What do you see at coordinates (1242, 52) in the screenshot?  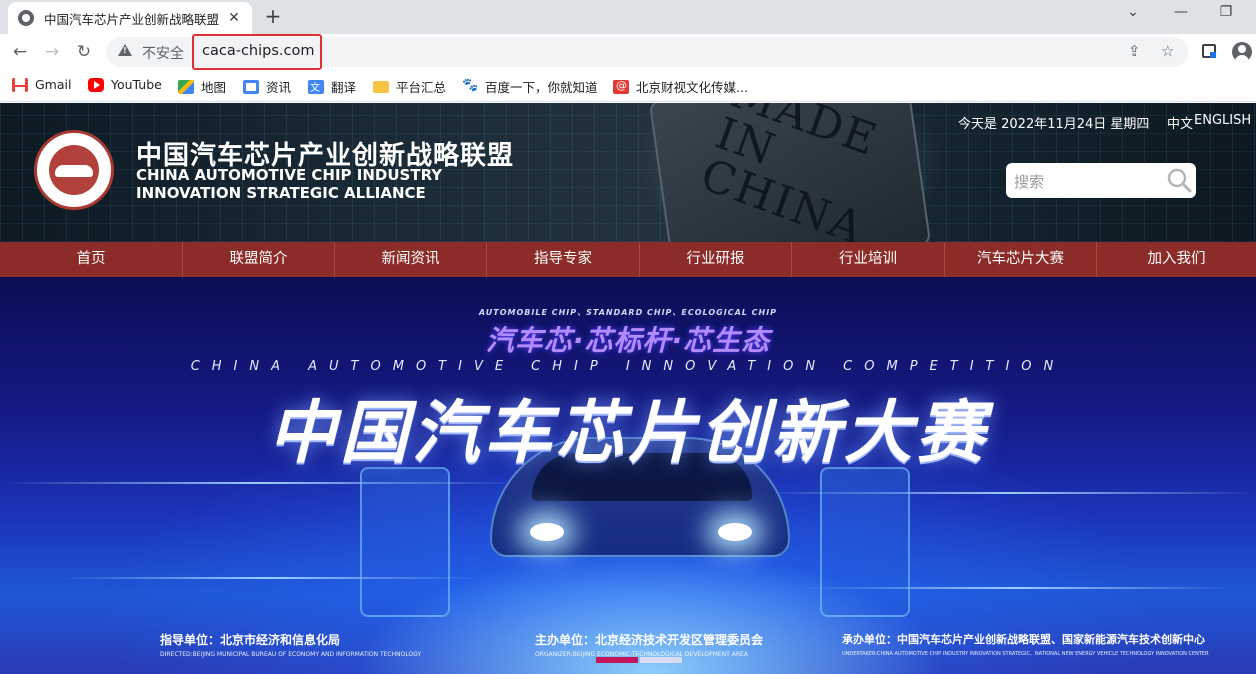 I see `profile-avatar-icon` at bounding box center [1242, 52].